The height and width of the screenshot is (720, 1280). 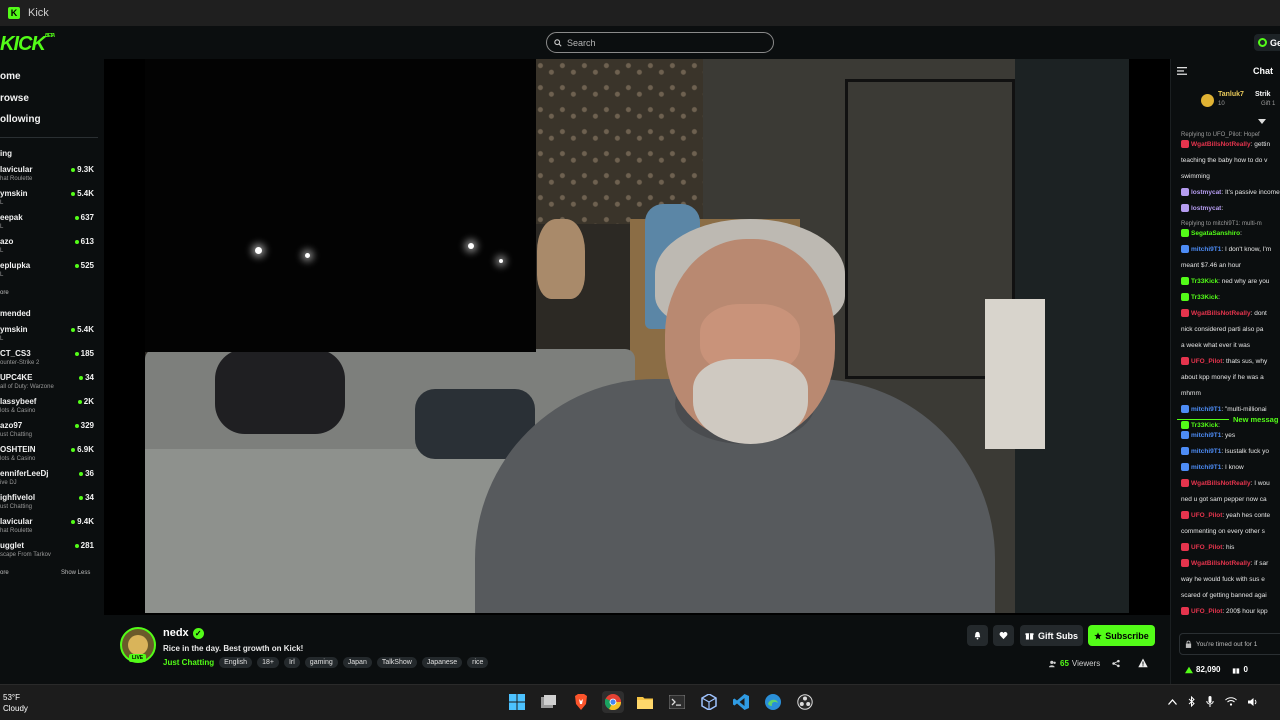 What do you see at coordinates (805, 702) in the screenshot?
I see `obs-icon` at bounding box center [805, 702].